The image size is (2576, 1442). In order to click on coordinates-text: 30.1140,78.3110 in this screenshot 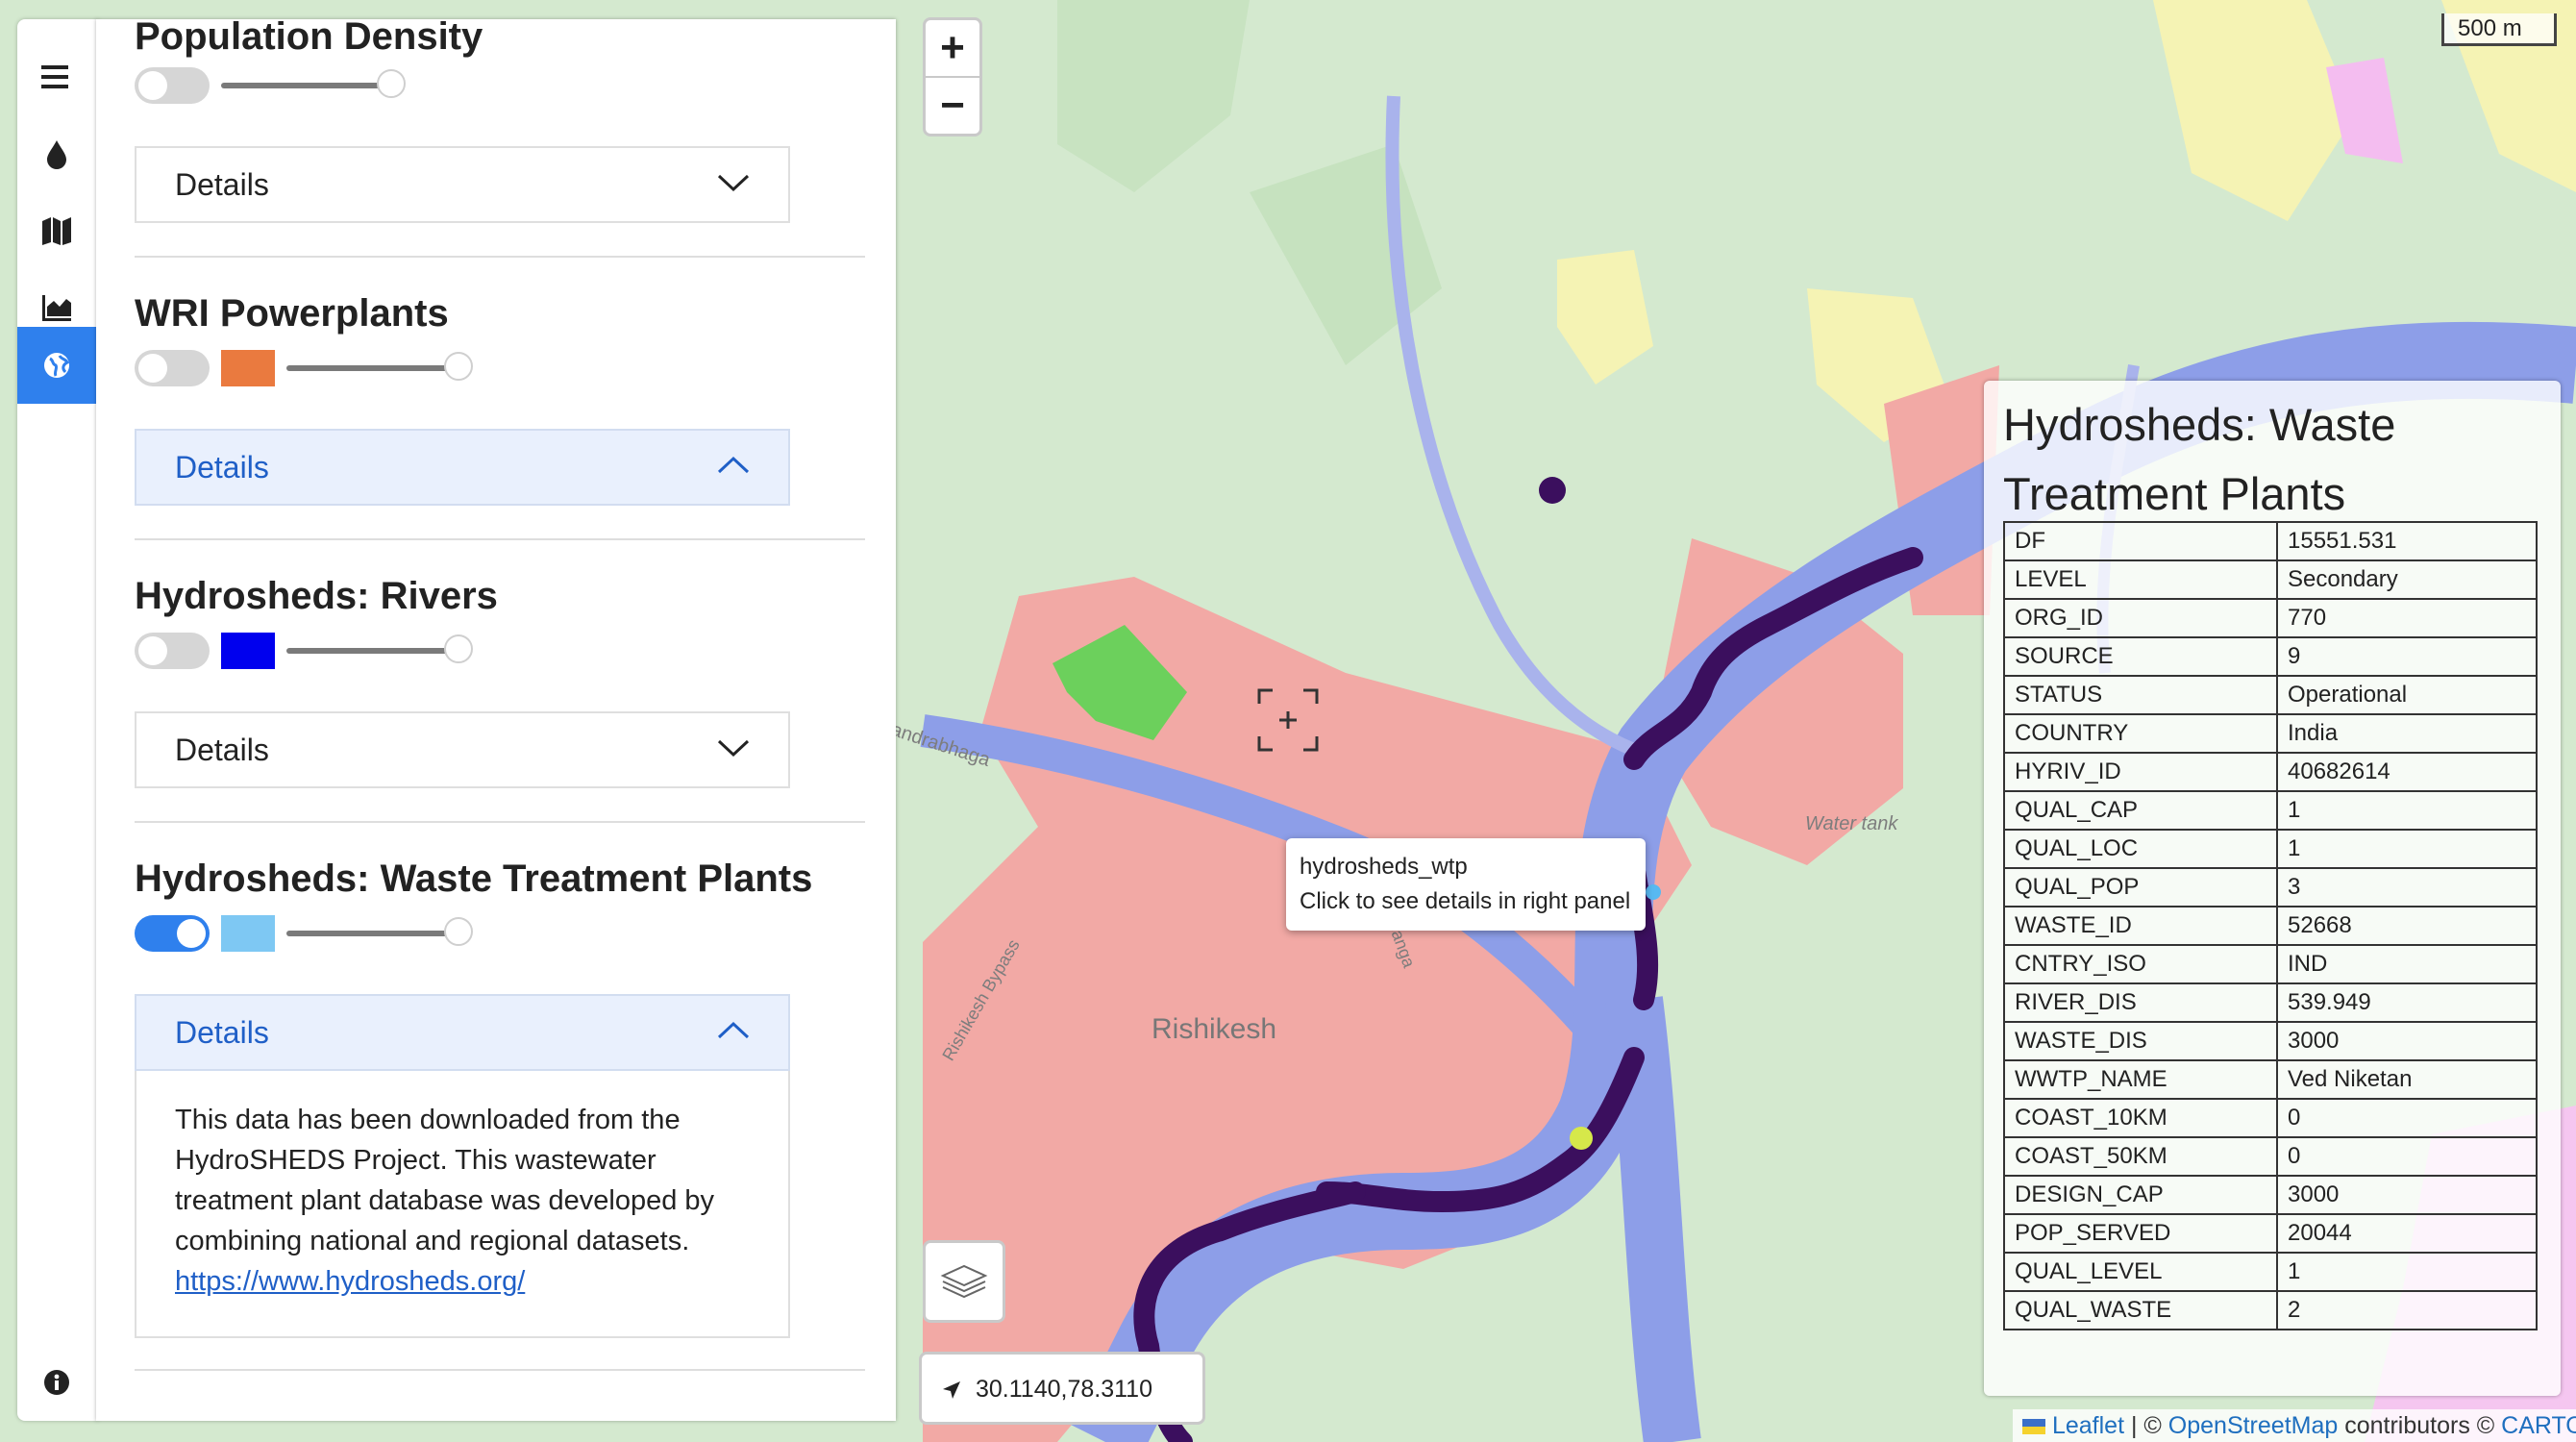, I will do `click(1064, 1389)`.